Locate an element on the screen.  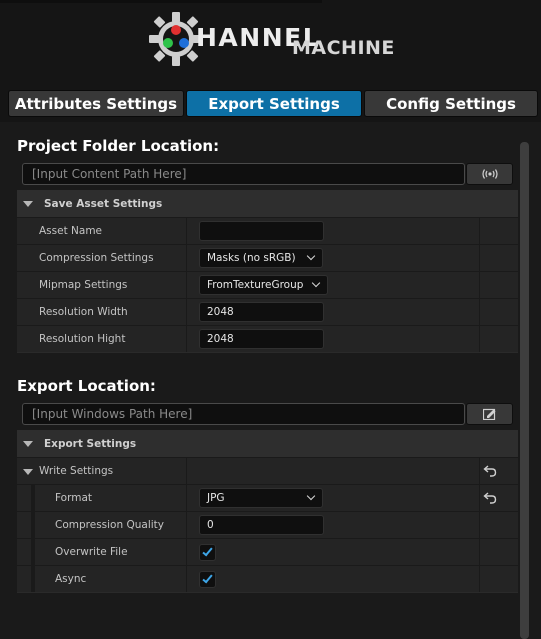
broadcast-icon is located at coordinates (489, 174).